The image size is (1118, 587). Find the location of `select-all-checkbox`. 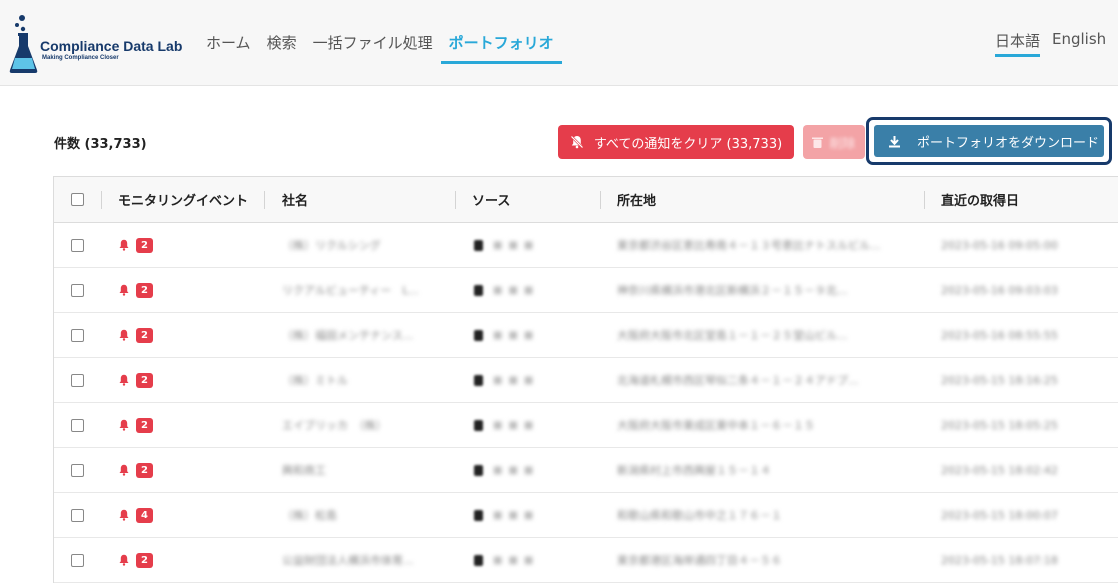

select-all-checkbox is located at coordinates (77, 199).